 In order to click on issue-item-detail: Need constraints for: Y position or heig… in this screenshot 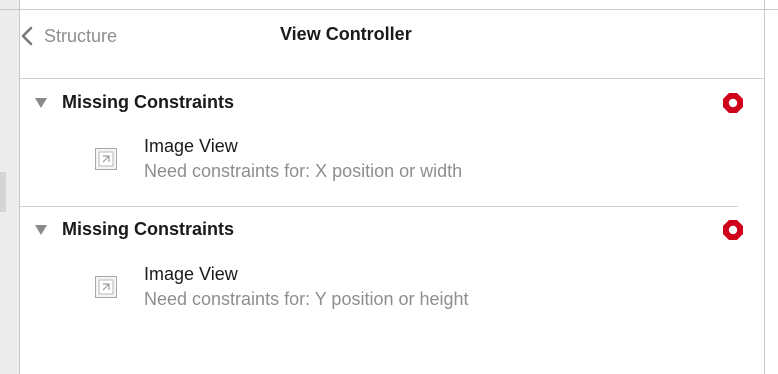, I will do `click(306, 299)`.